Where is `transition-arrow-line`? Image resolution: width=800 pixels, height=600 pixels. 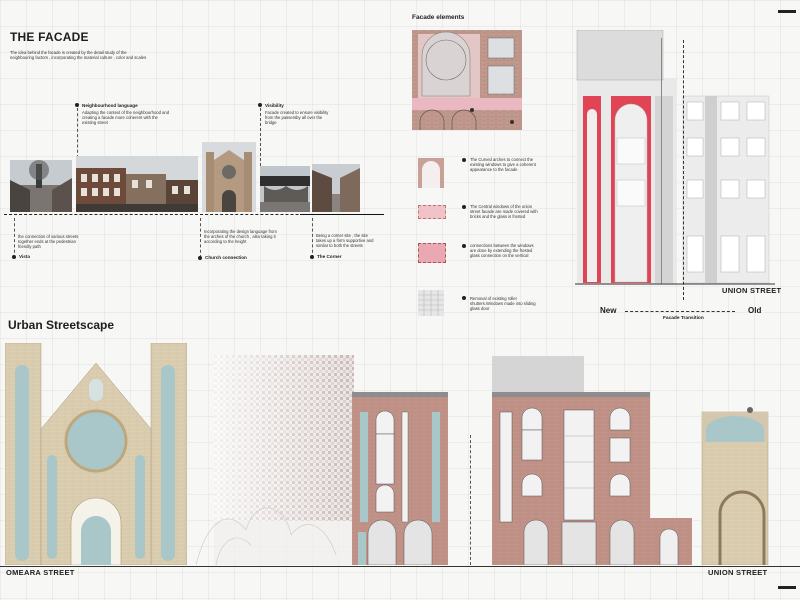
transition-arrow-line is located at coordinates (680, 311).